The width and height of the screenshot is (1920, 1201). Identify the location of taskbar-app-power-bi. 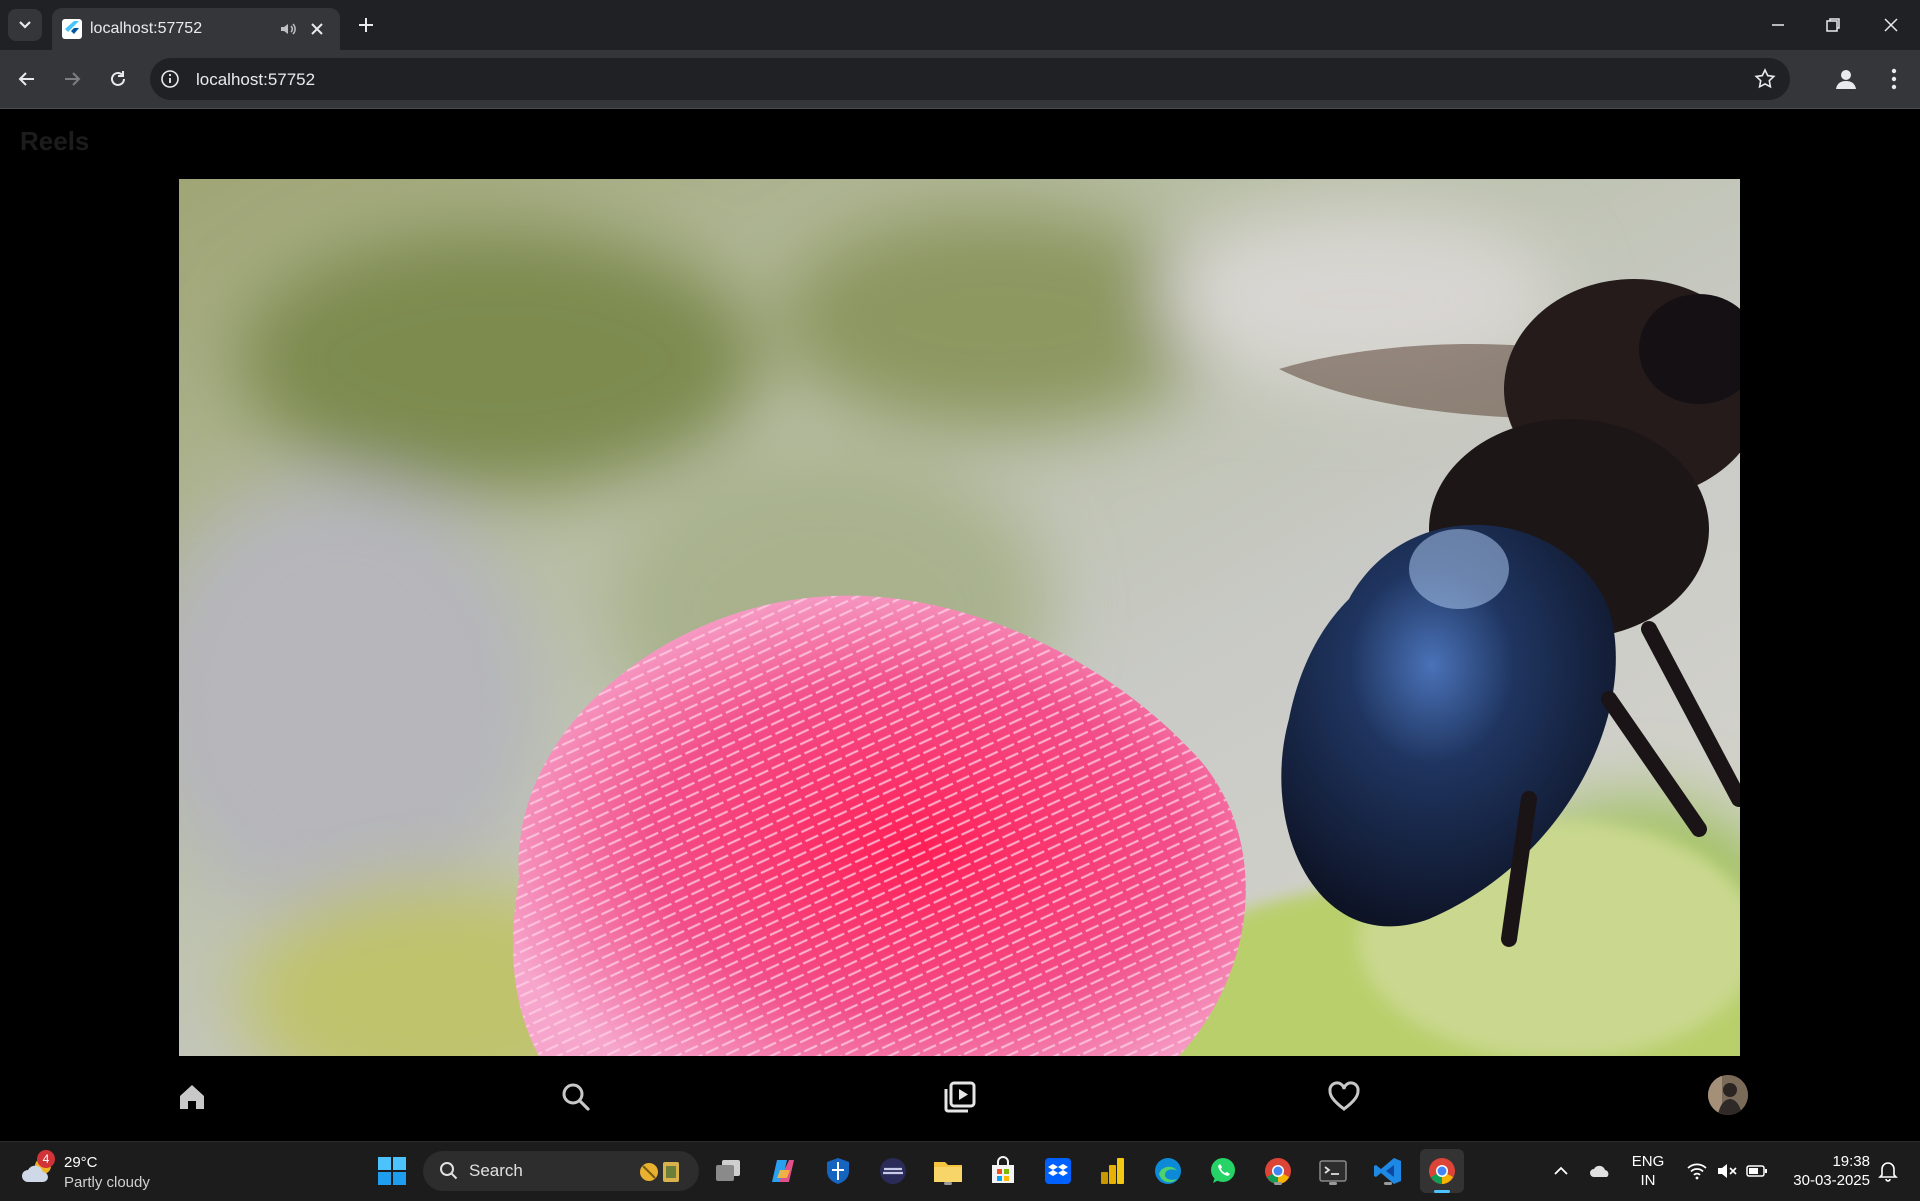
(1113, 1171).